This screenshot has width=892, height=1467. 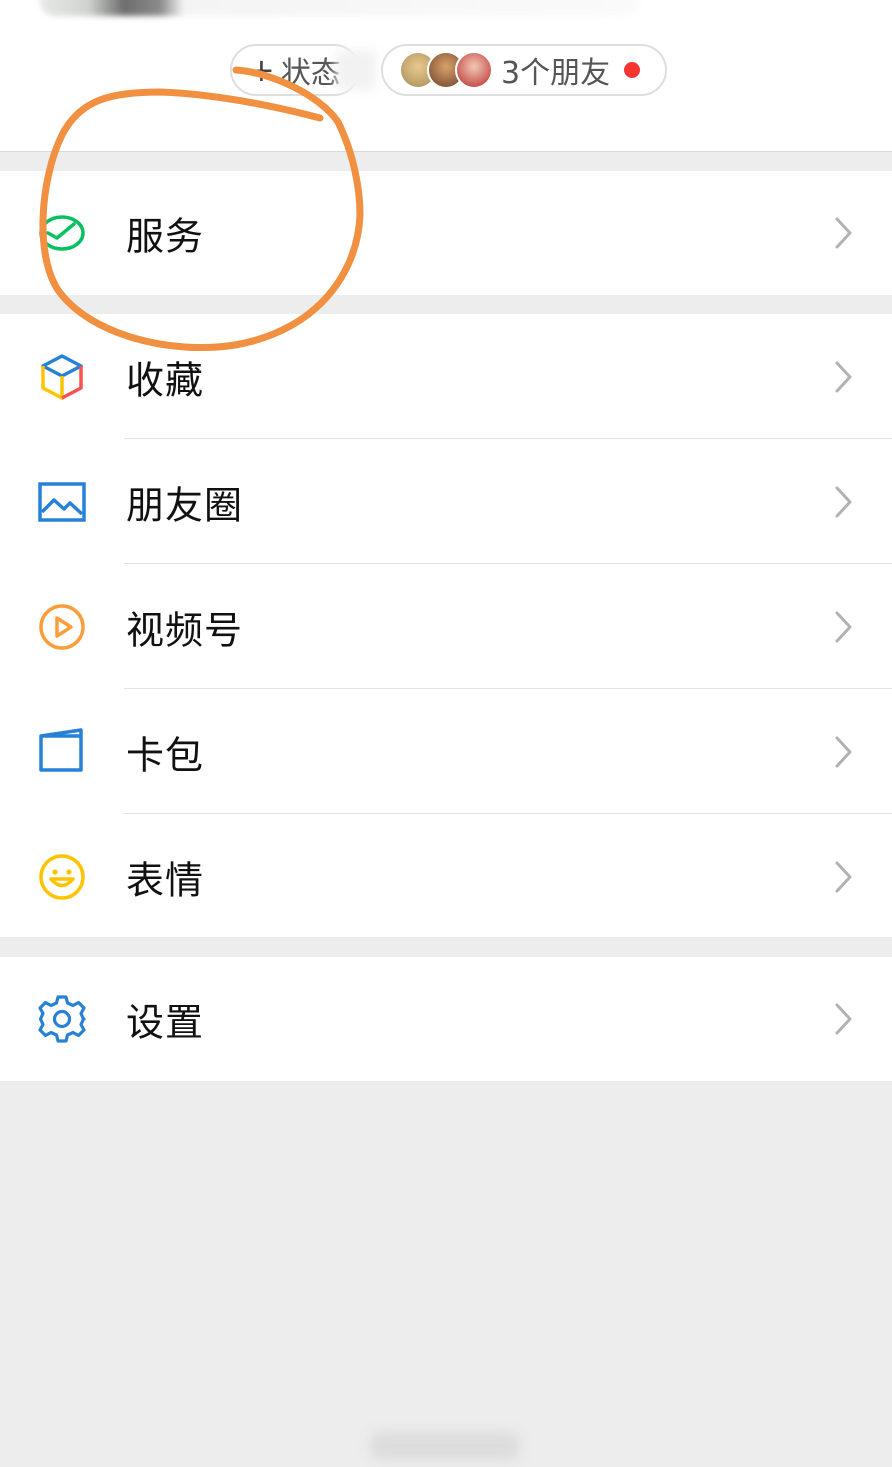 I want to click on status-label: 状态, so click(x=310, y=73).